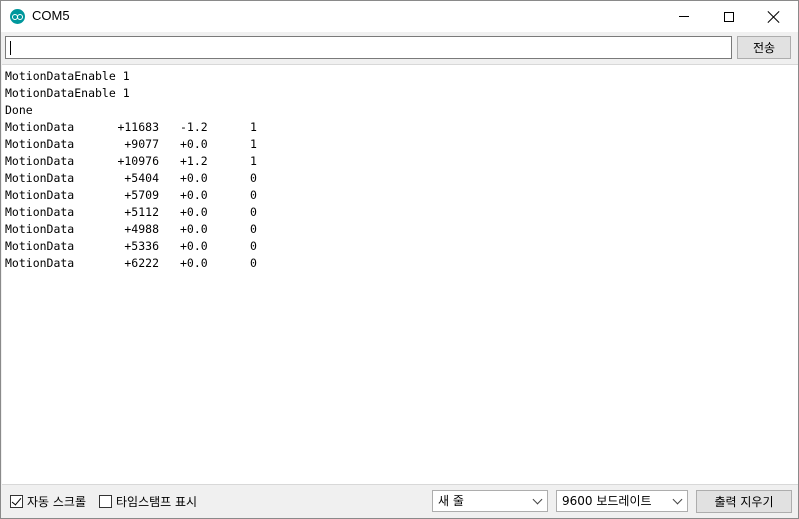 Image resolution: width=799 pixels, height=519 pixels. What do you see at coordinates (399, 16) in the screenshot?
I see `title-bar: COM5` at bounding box center [399, 16].